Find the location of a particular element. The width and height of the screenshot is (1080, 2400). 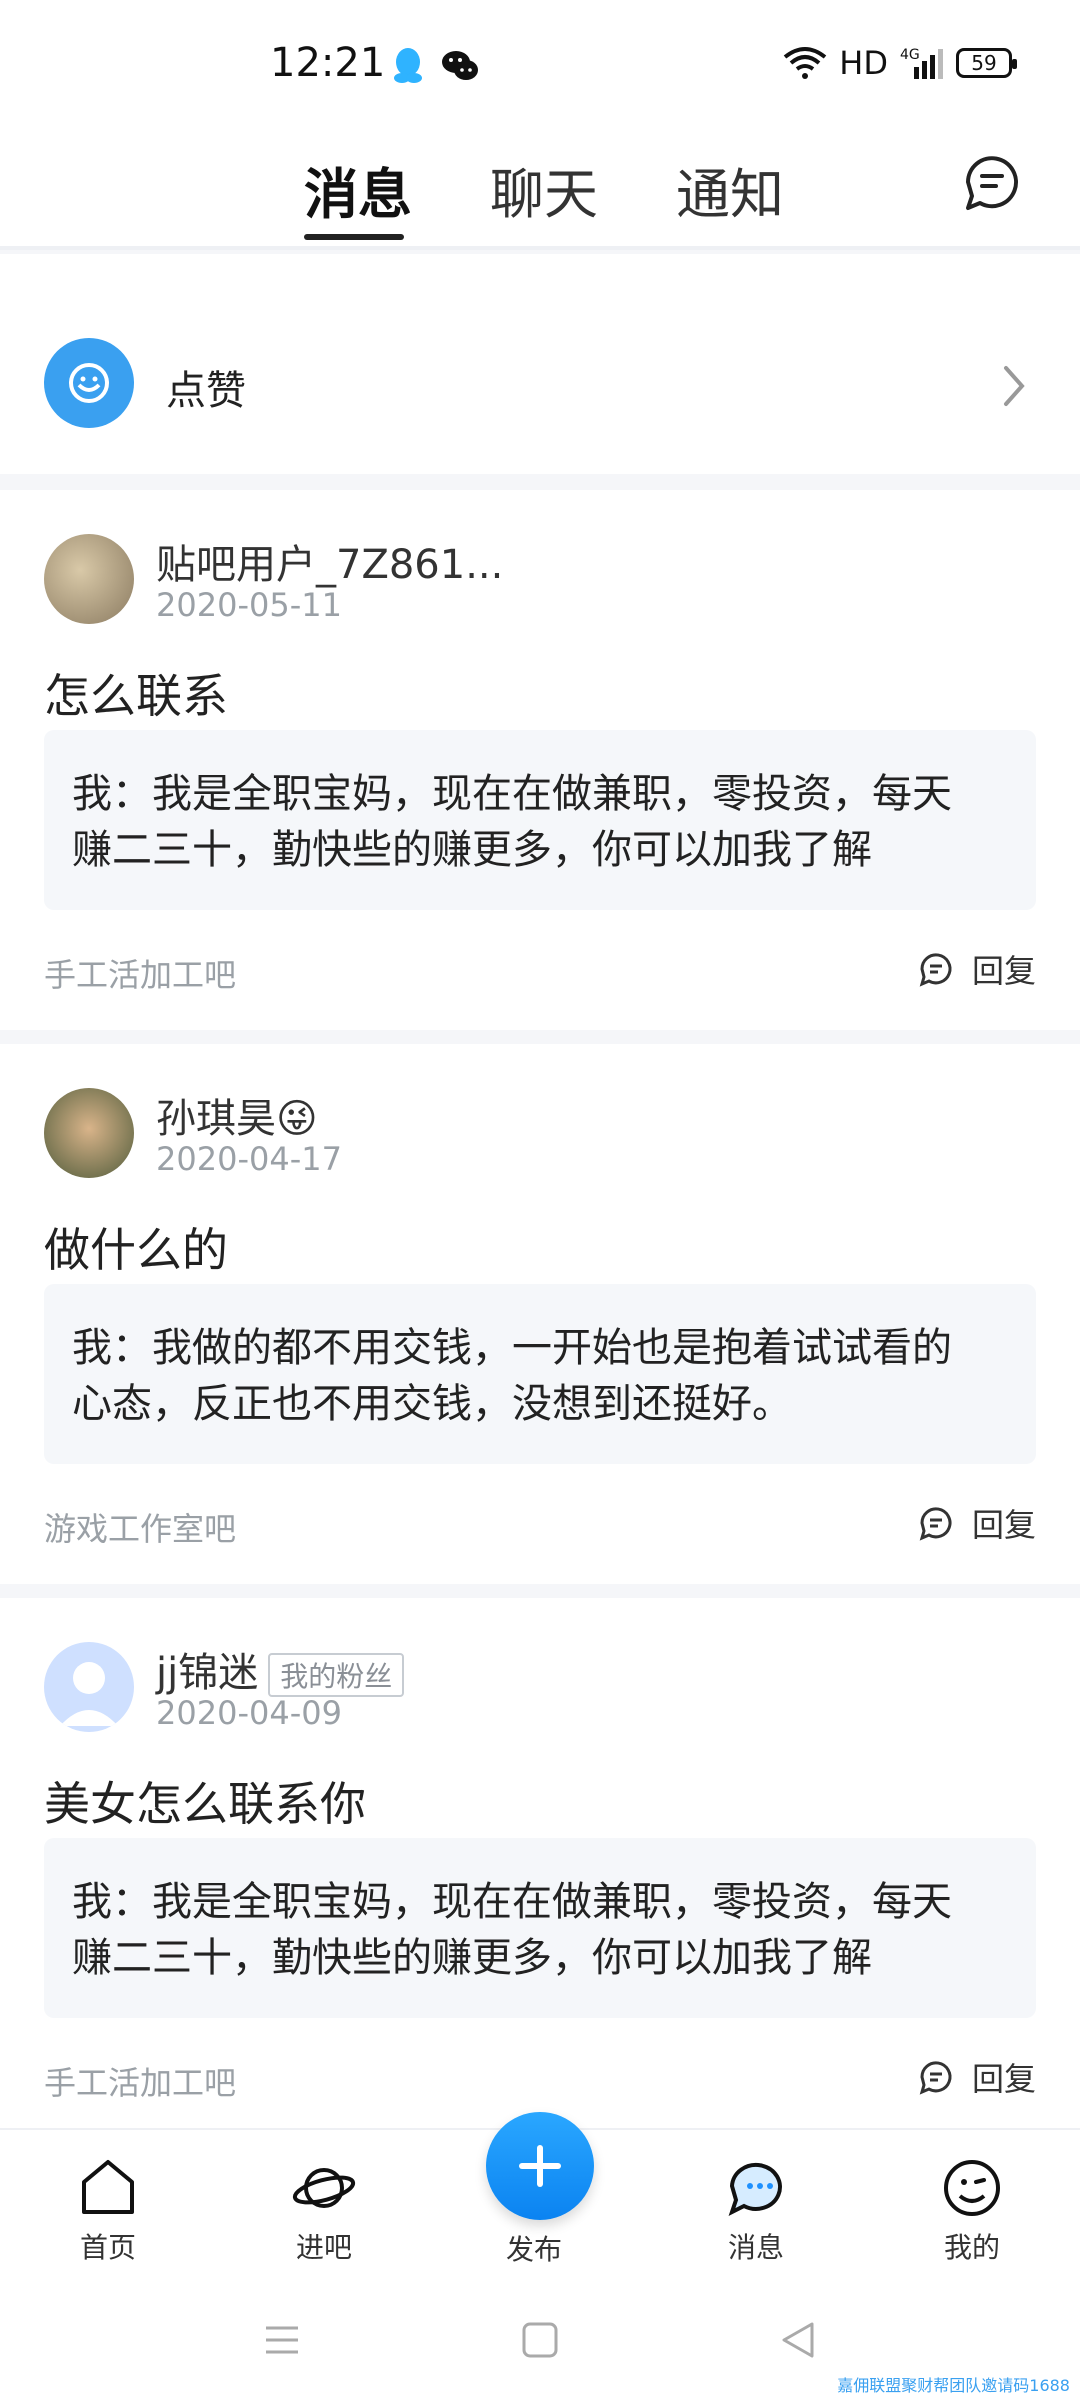

publish-button is located at coordinates (540, 2166).